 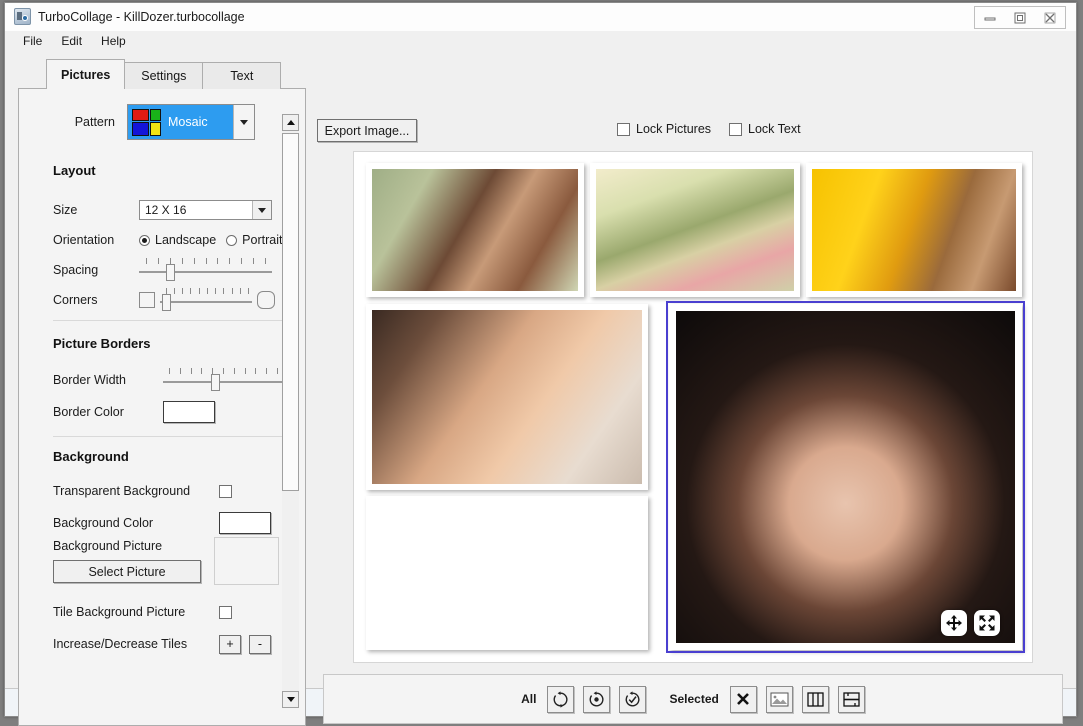 I want to click on spacing-slider, so click(x=205, y=270).